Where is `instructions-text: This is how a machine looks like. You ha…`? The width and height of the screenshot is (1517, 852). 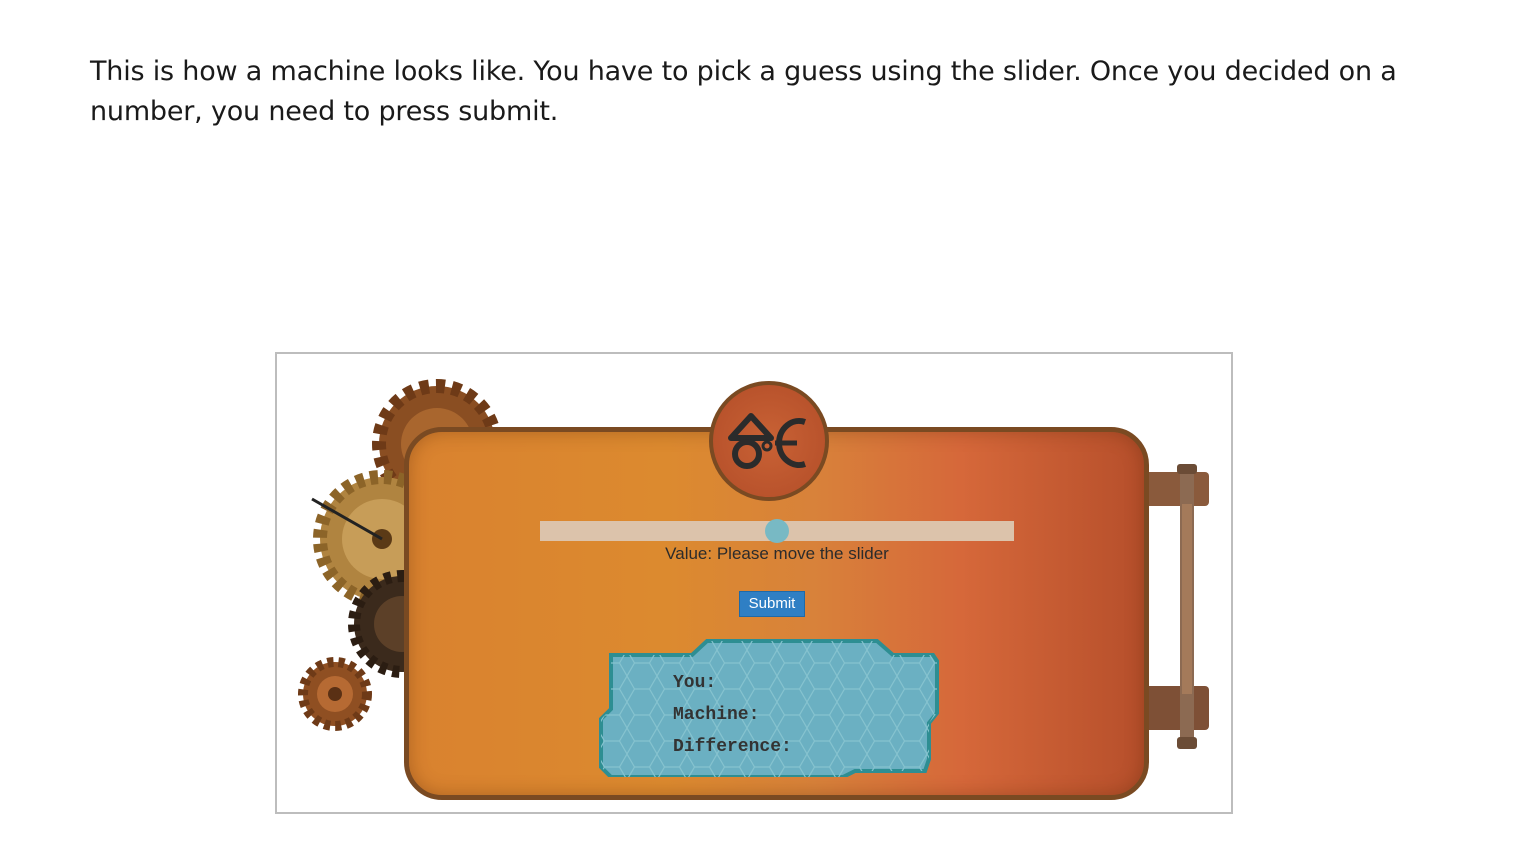
instructions-text: This is how a machine looks like. You ha… is located at coordinates (743, 91).